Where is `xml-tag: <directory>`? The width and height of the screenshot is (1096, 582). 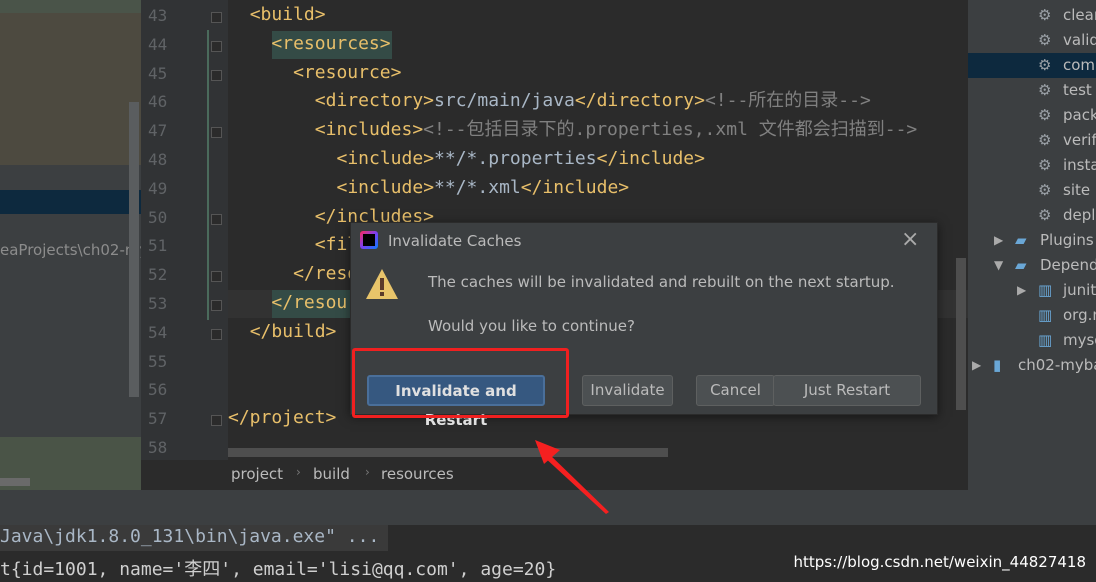
xml-tag: <directory> is located at coordinates (374, 101).